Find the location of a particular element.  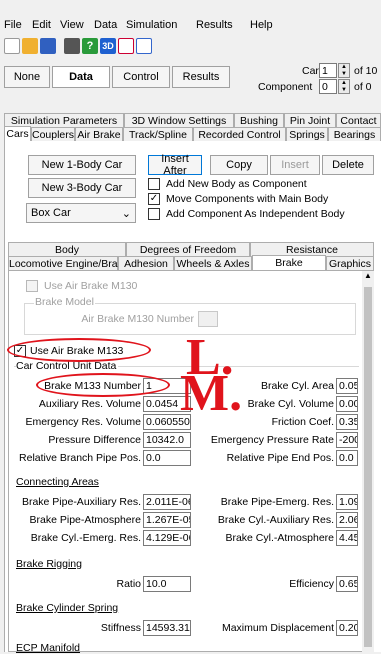

connecting-areas-heading: Connecting Areas is located at coordinates (57, 482).